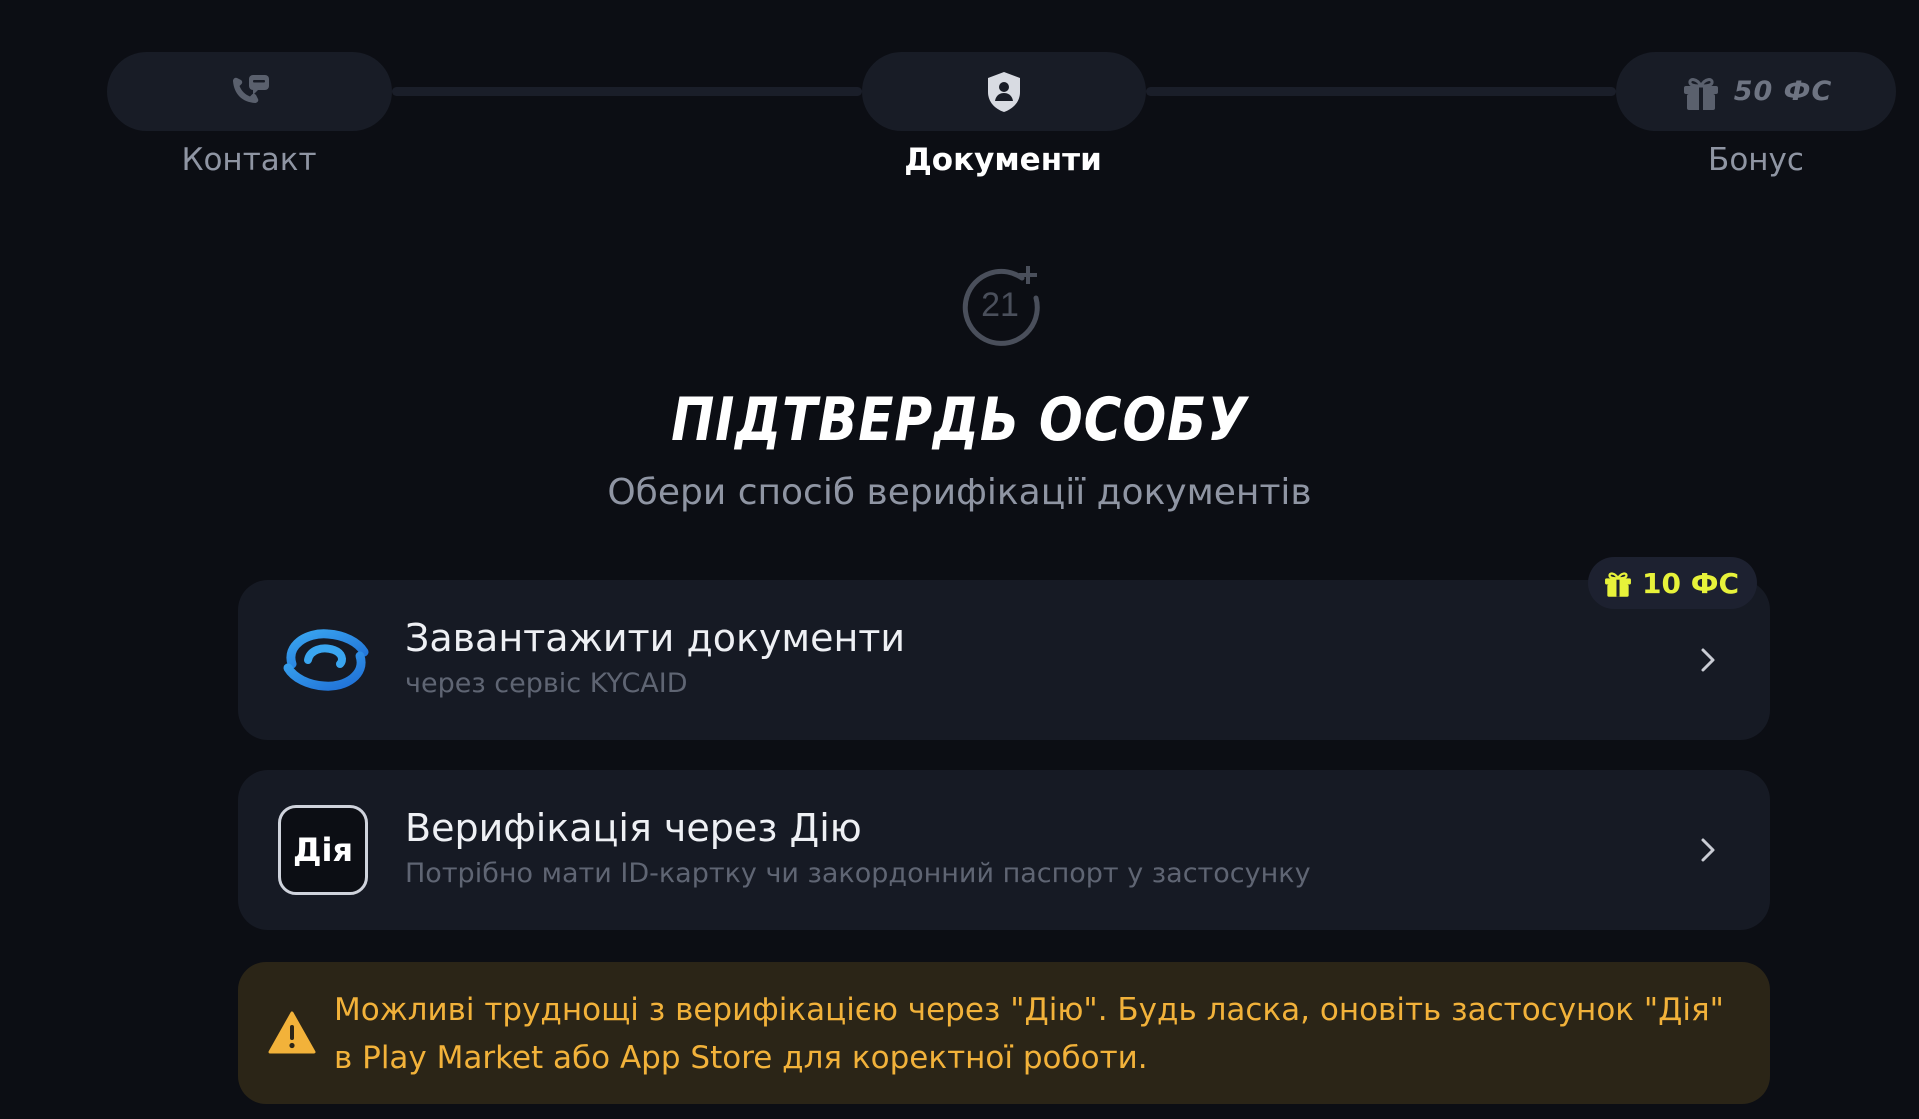 Image resolution: width=1919 pixels, height=1119 pixels. I want to click on svg-text: 21, so click(1000, 305).